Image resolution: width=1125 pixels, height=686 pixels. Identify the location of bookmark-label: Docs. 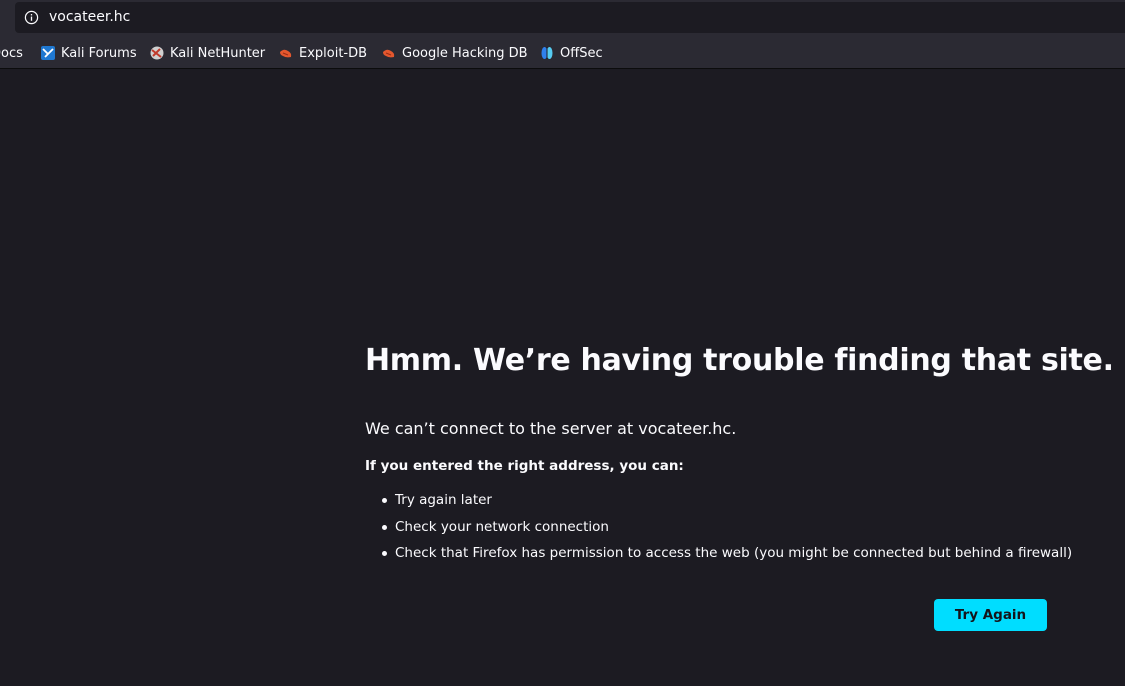
(11, 53).